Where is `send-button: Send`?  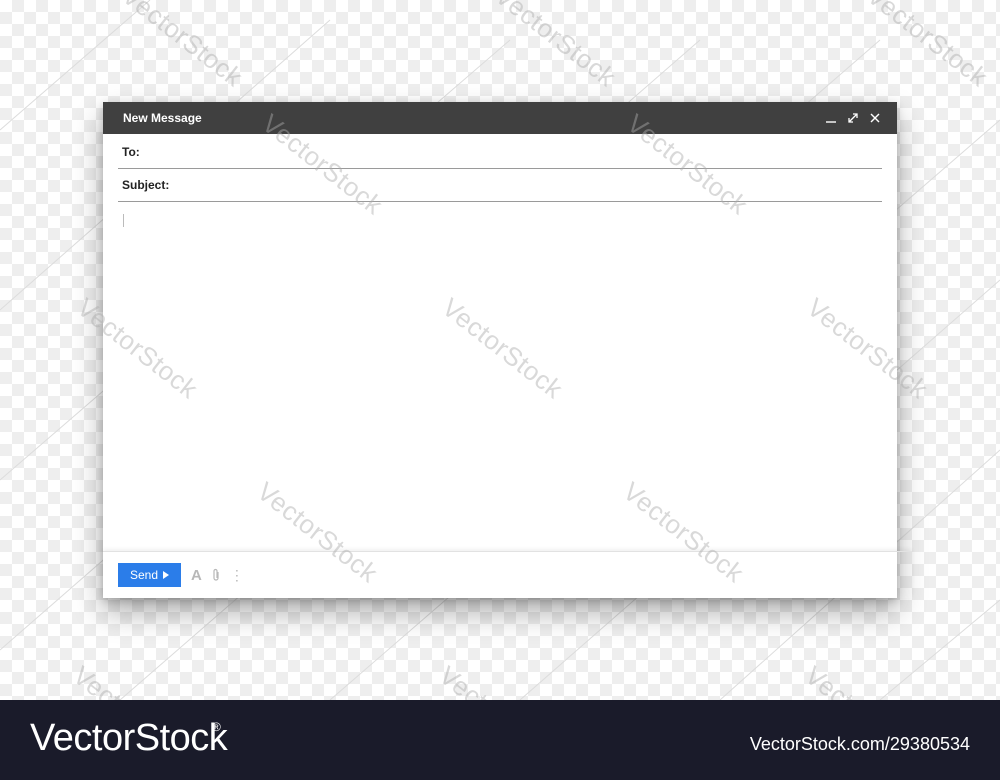 send-button: Send is located at coordinates (149, 575).